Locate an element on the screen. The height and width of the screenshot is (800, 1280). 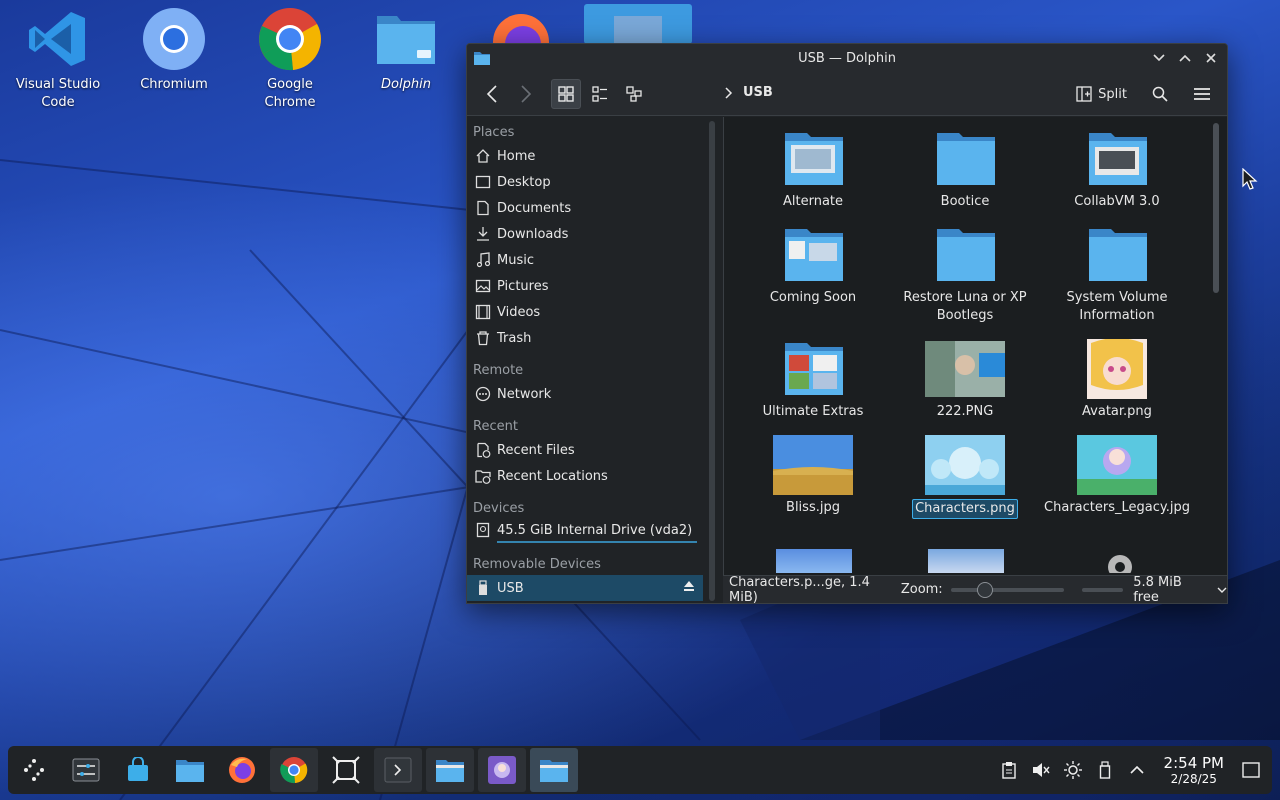
taskbar-settings is located at coordinates (86, 770).